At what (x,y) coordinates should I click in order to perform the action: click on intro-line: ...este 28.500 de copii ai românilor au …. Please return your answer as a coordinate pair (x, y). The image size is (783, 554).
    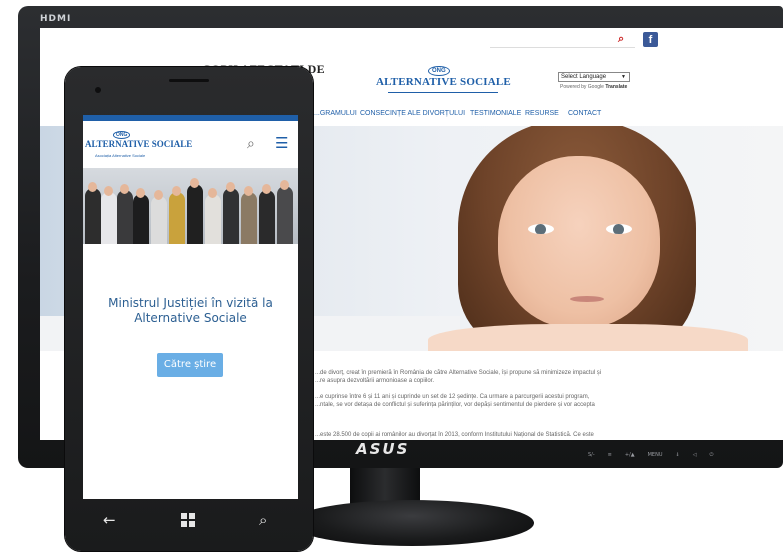
    Looking at the image, I should click on (454, 435).